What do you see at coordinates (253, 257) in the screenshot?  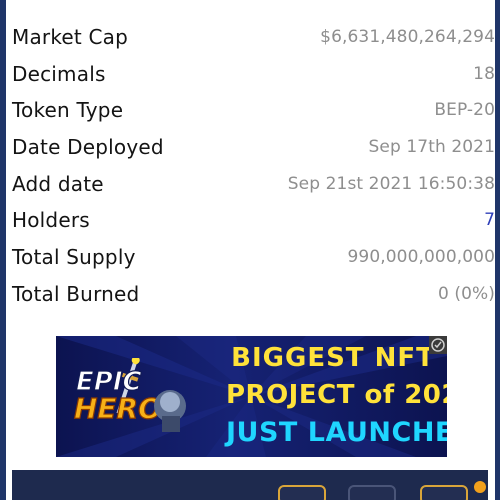 I see `info-row-total-supply: Total Supply 990,000,000,000` at bounding box center [253, 257].